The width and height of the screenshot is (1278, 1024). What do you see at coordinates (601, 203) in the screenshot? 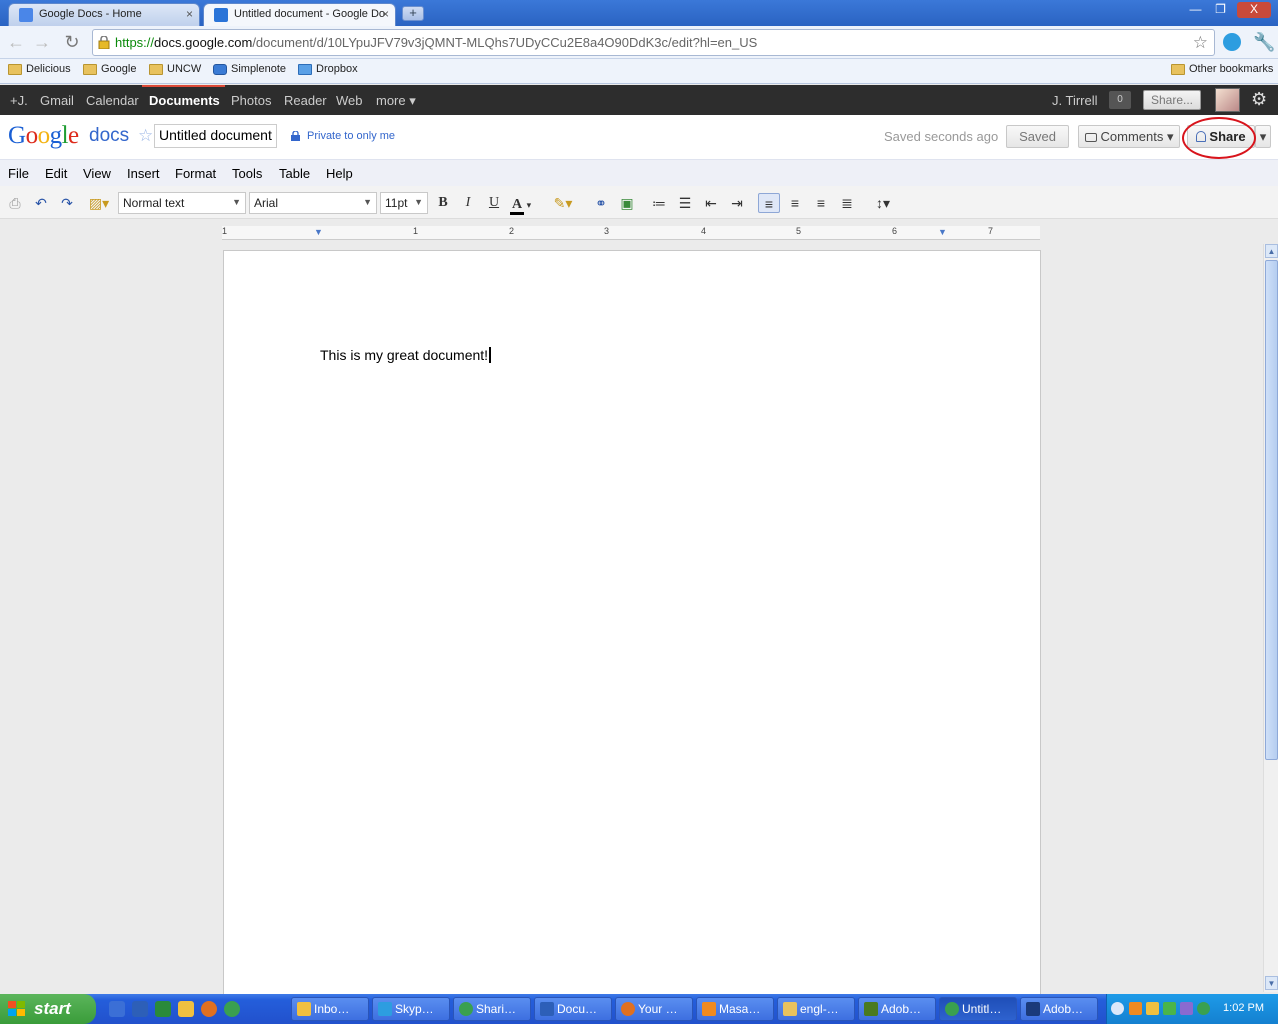
I see `link-icon: ⚭` at bounding box center [601, 203].